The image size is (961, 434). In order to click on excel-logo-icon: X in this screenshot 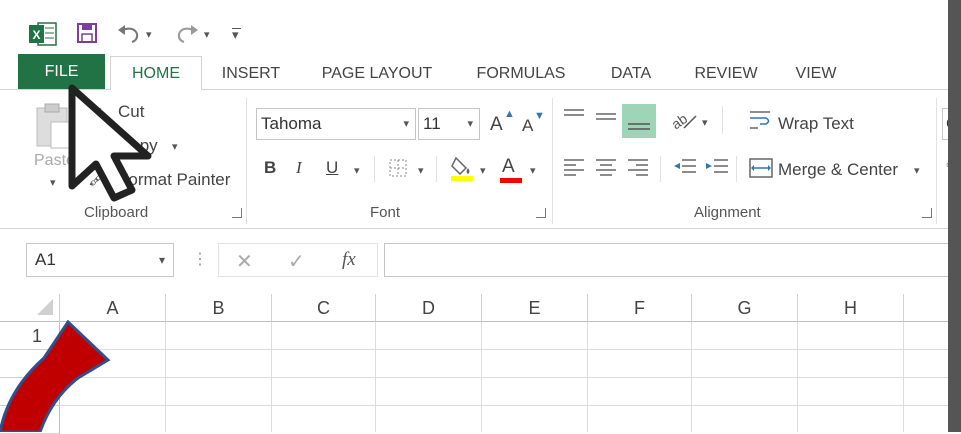, I will do `click(43, 34)`.